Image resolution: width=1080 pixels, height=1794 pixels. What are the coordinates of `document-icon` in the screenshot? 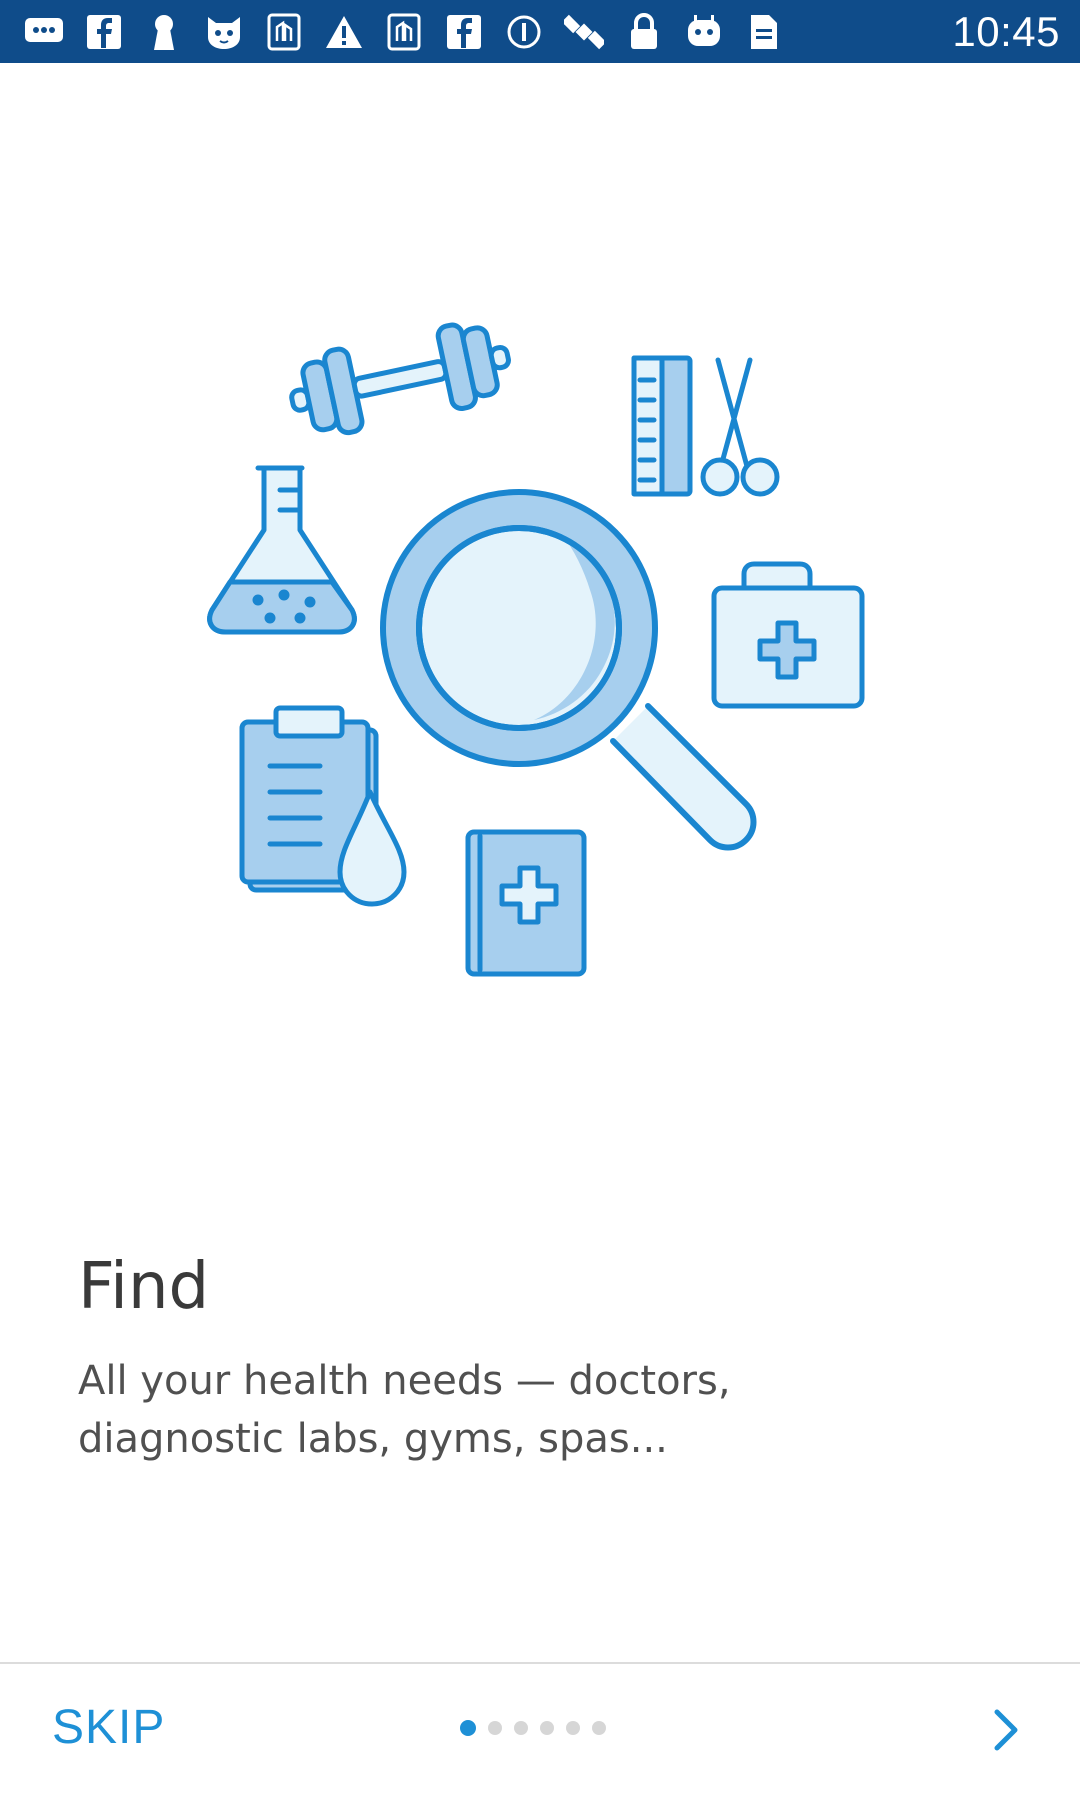 It's located at (764, 32).